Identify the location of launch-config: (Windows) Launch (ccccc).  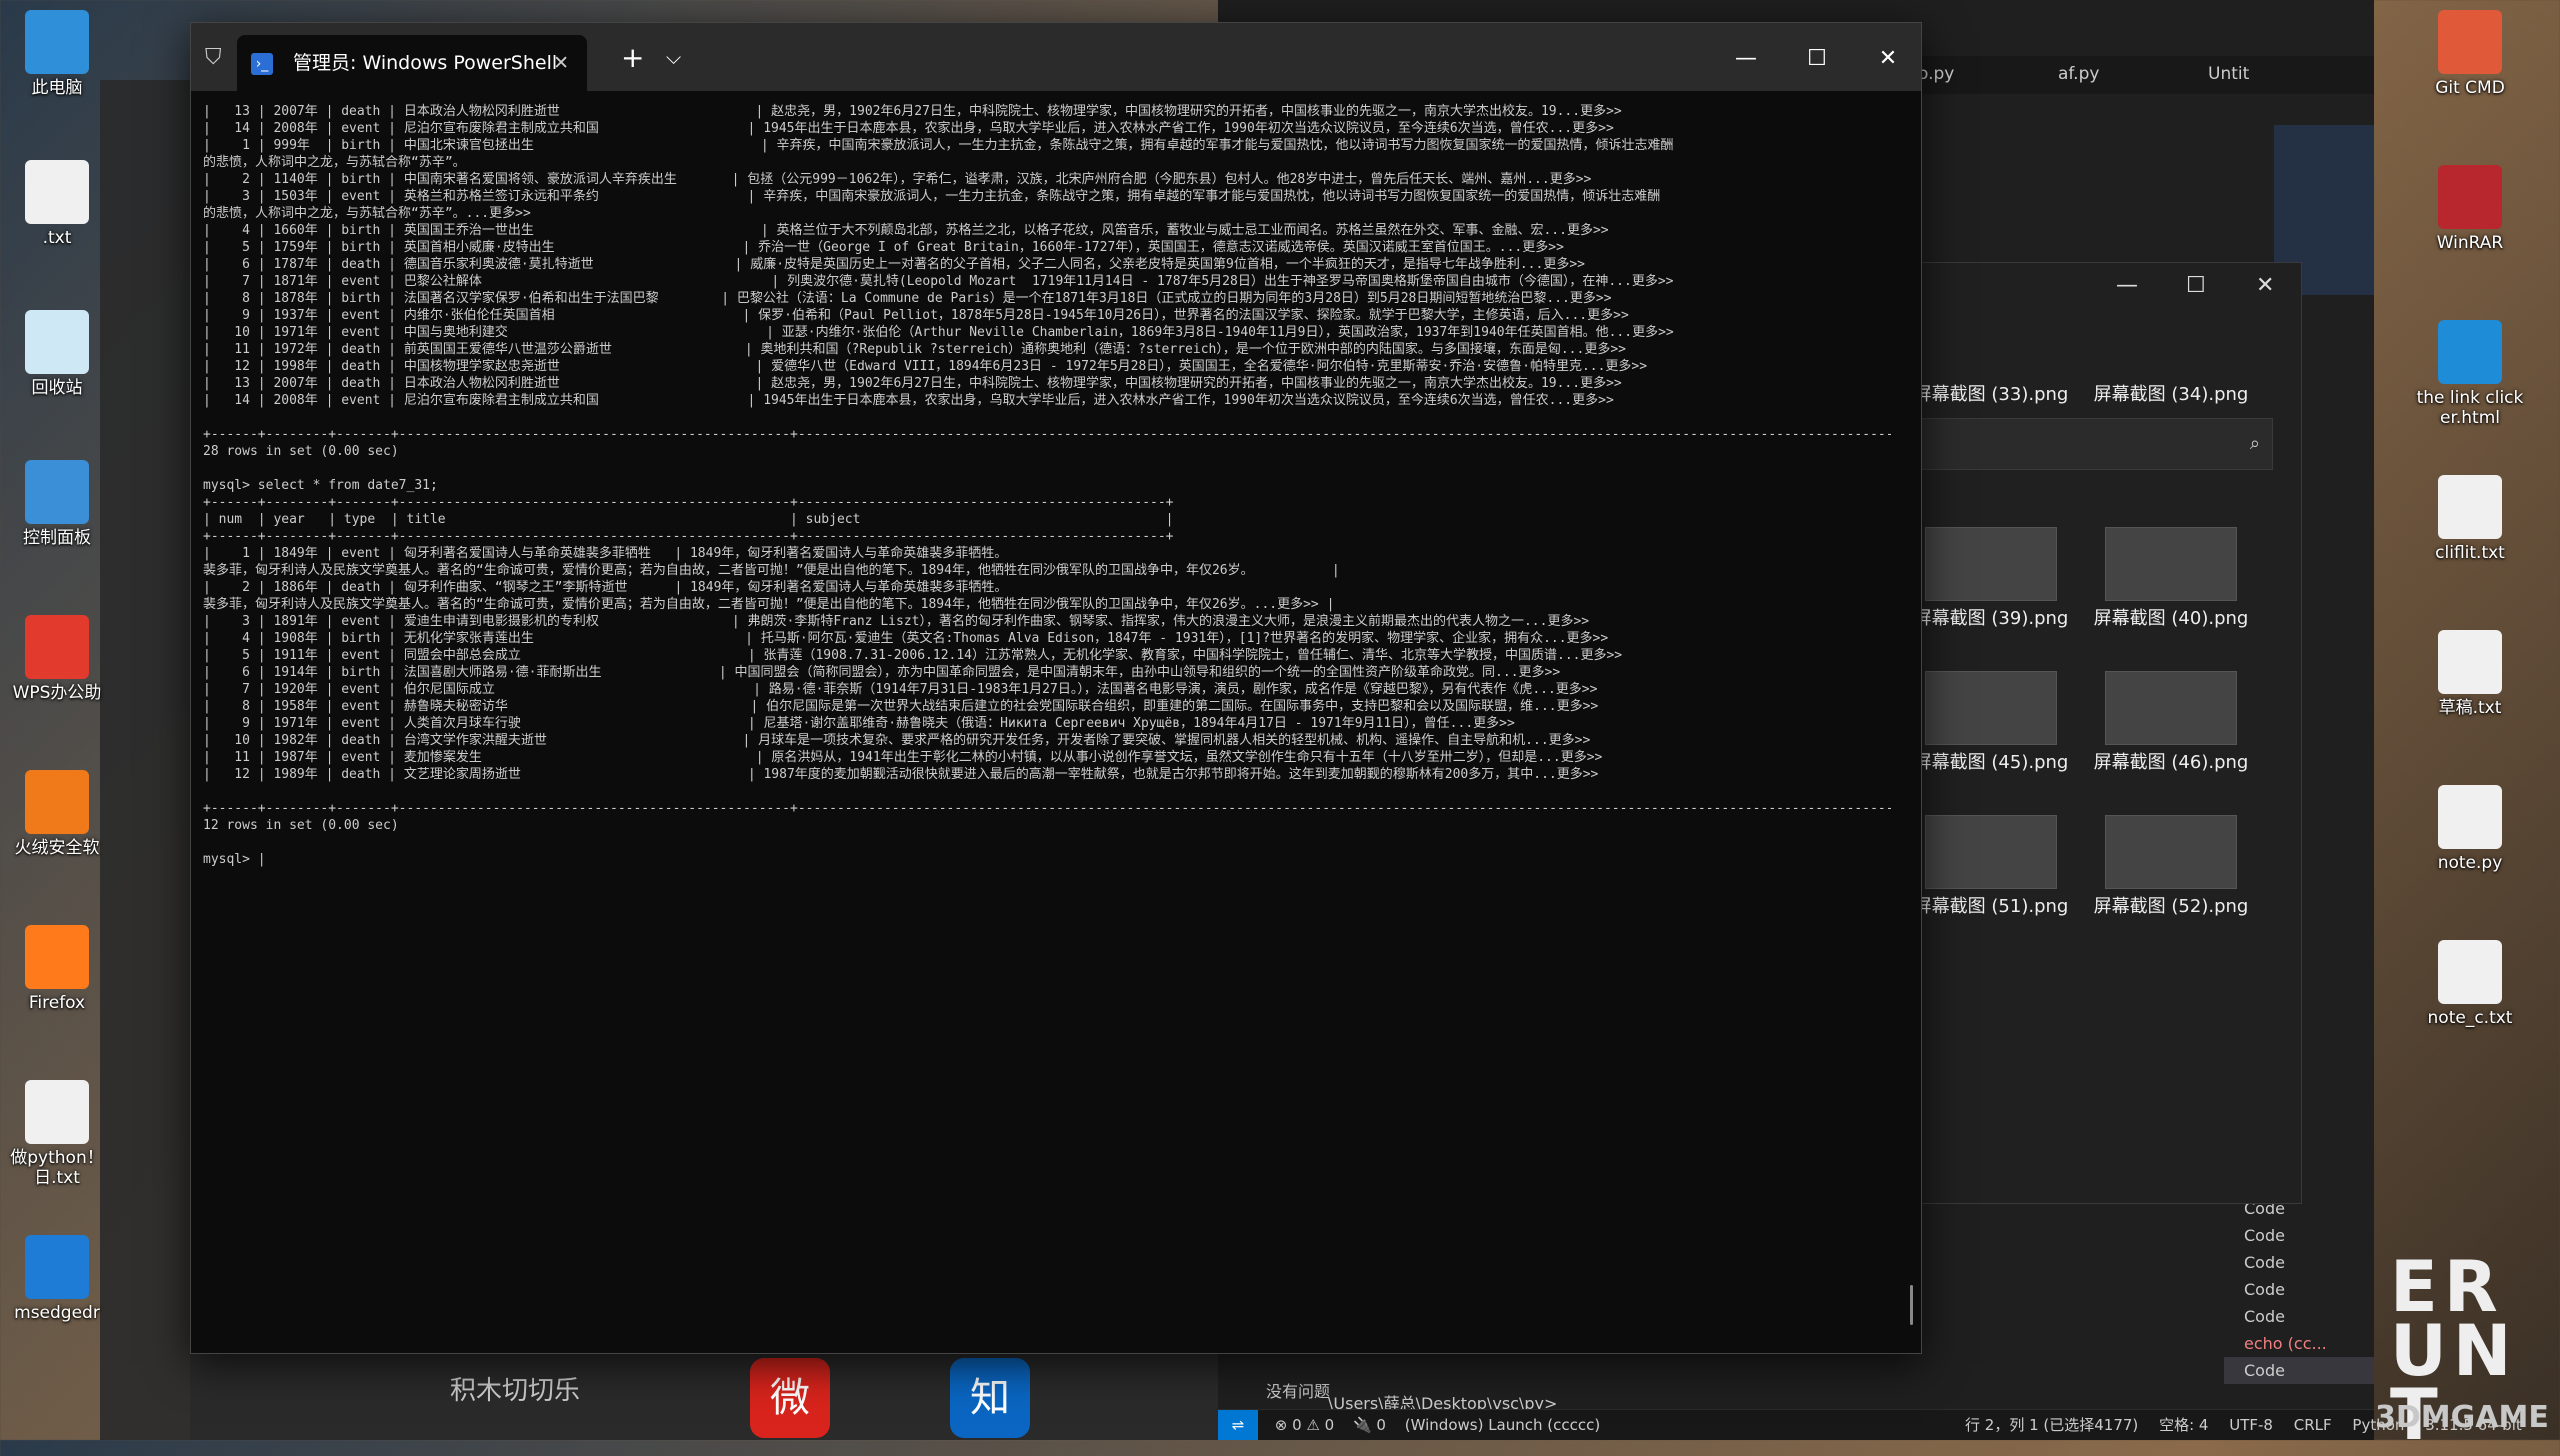
(1502, 1425).